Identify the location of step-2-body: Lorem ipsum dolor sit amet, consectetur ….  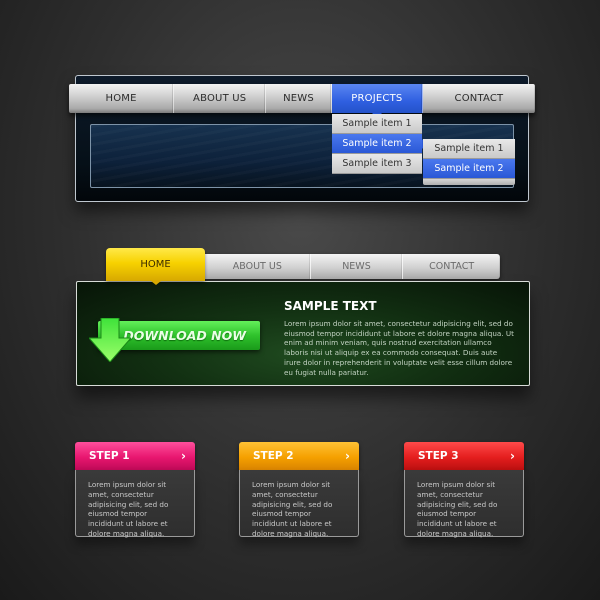
(299, 504).